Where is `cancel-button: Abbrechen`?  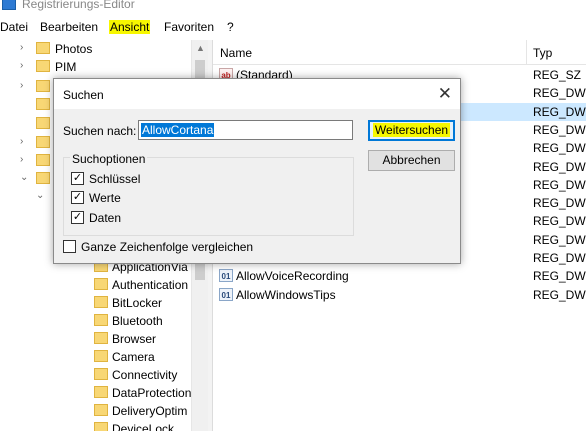
cancel-button: Abbrechen is located at coordinates (411, 160).